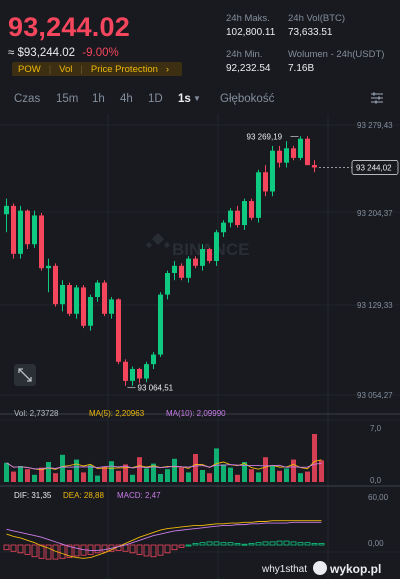  I want to click on tab-1d: 1D, so click(155, 99).